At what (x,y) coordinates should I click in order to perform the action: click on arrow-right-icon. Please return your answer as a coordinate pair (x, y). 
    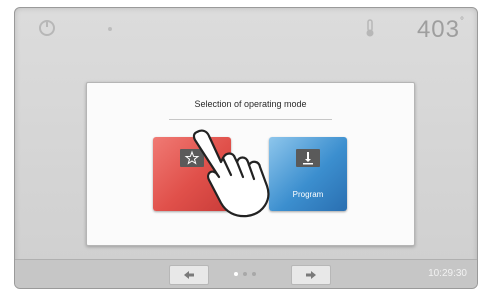
    Looking at the image, I should click on (311, 275).